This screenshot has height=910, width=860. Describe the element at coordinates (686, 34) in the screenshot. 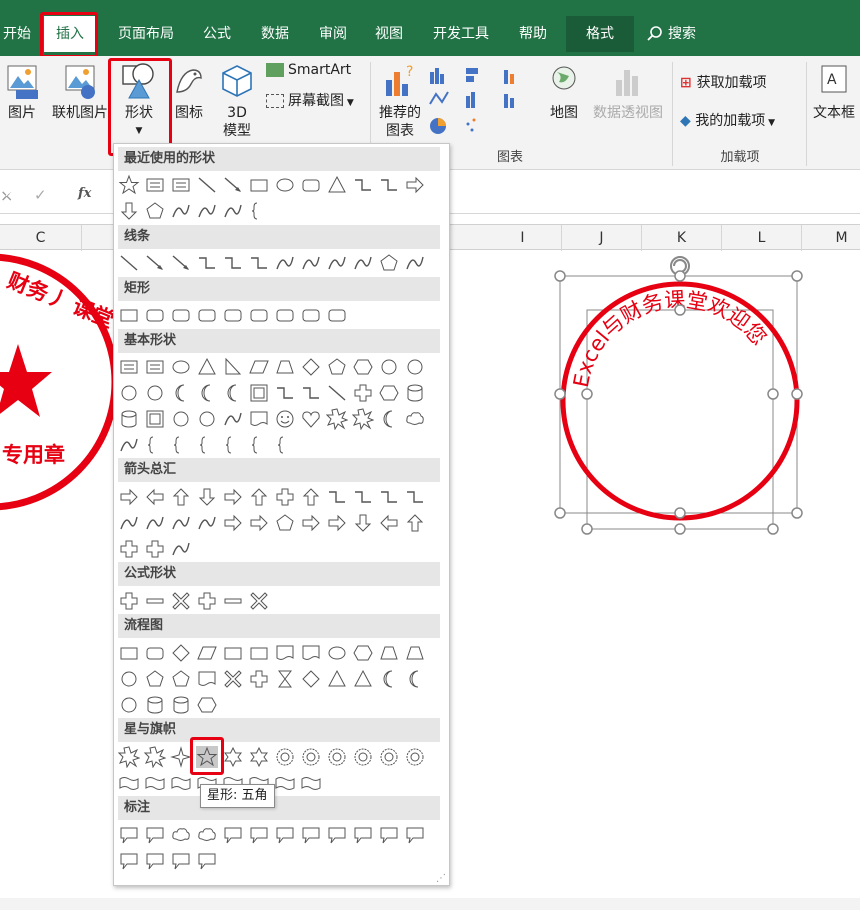

I see `search-box: 搜索` at that location.